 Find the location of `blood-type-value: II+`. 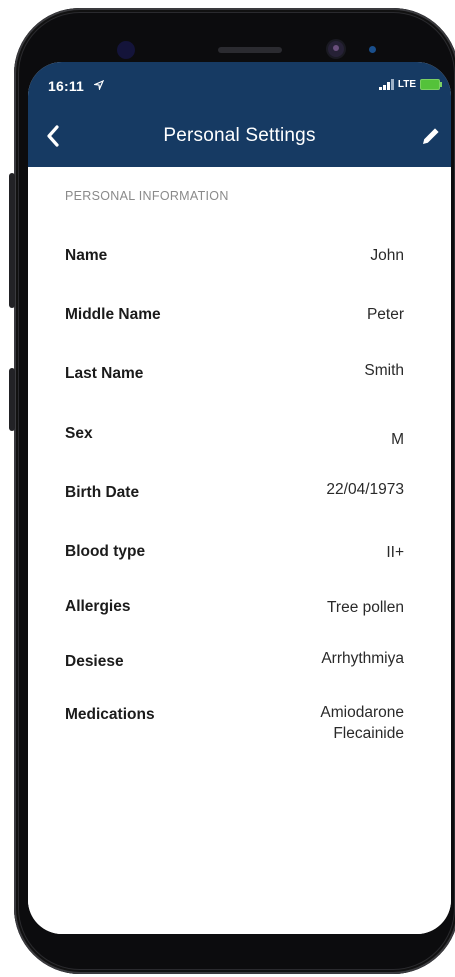

blood-type-value: II+ is located at coordinates (395, 552).